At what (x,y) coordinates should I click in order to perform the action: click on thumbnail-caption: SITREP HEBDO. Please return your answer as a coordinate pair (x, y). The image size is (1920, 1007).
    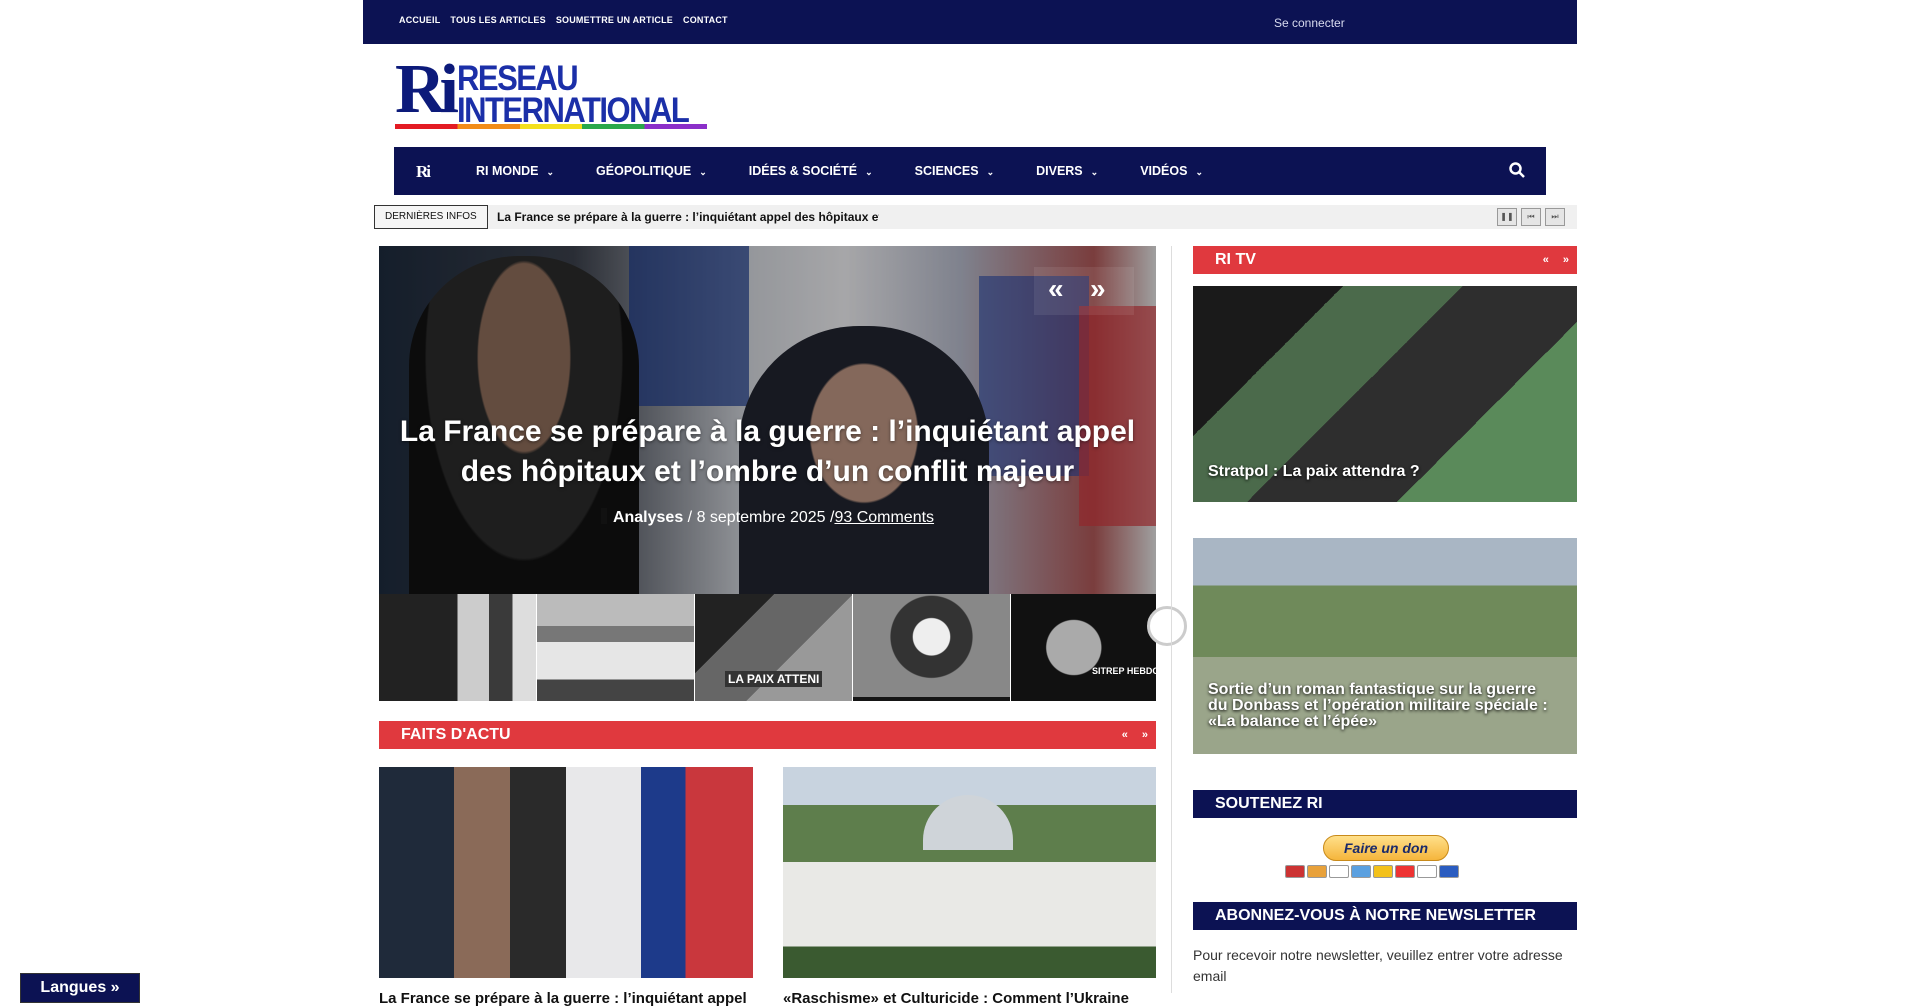
    Looking at the image, I should click on (1124, 671).